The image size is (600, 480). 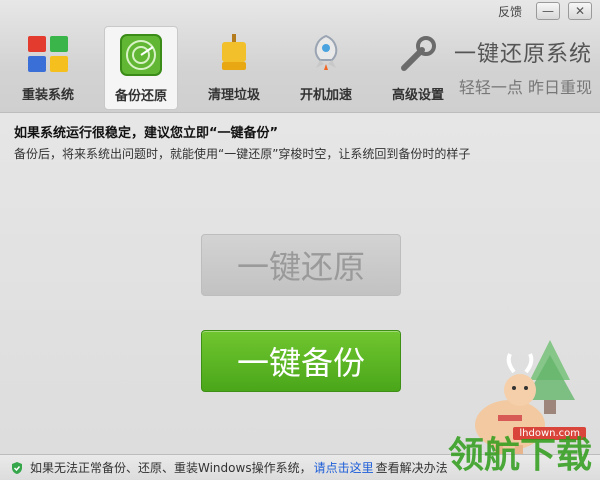 I want to click on shield-check-icon, so click(x=17, y=467).